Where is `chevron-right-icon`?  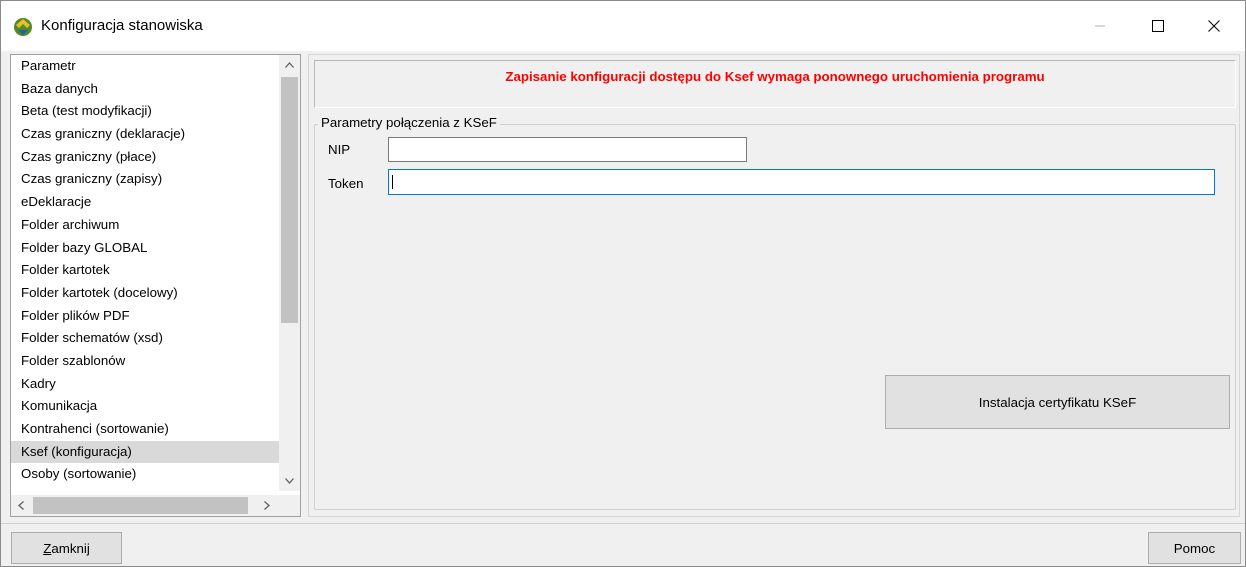
chevron-right-icon is located at coordinates (267, 505).